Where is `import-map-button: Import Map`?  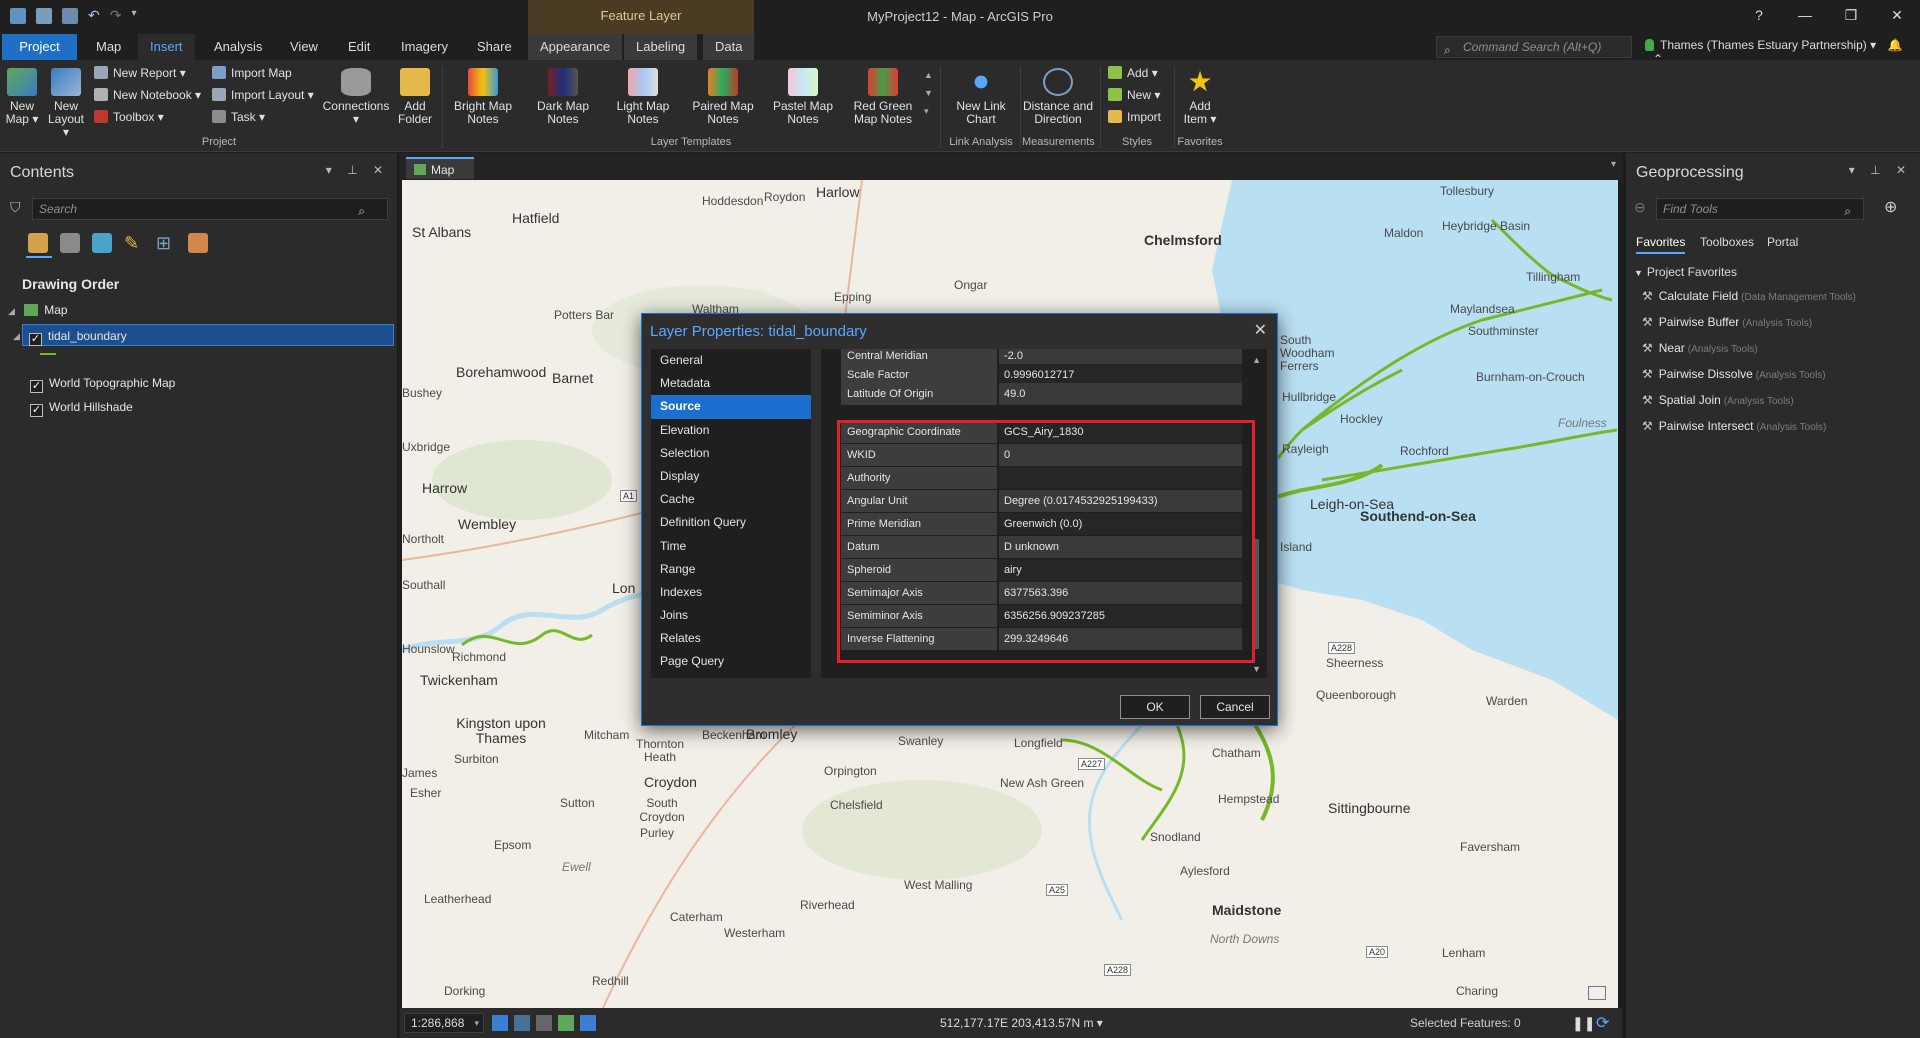 import-map-button: Import Map is located at coordinates (252, 73).